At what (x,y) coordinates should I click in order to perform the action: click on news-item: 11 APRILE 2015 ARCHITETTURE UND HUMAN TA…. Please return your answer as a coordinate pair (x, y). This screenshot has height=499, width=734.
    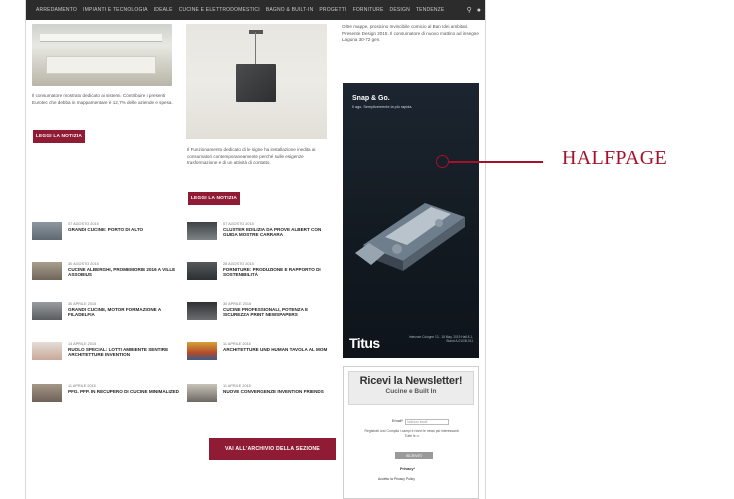
    Looking at the image, I should click on (262, 353).